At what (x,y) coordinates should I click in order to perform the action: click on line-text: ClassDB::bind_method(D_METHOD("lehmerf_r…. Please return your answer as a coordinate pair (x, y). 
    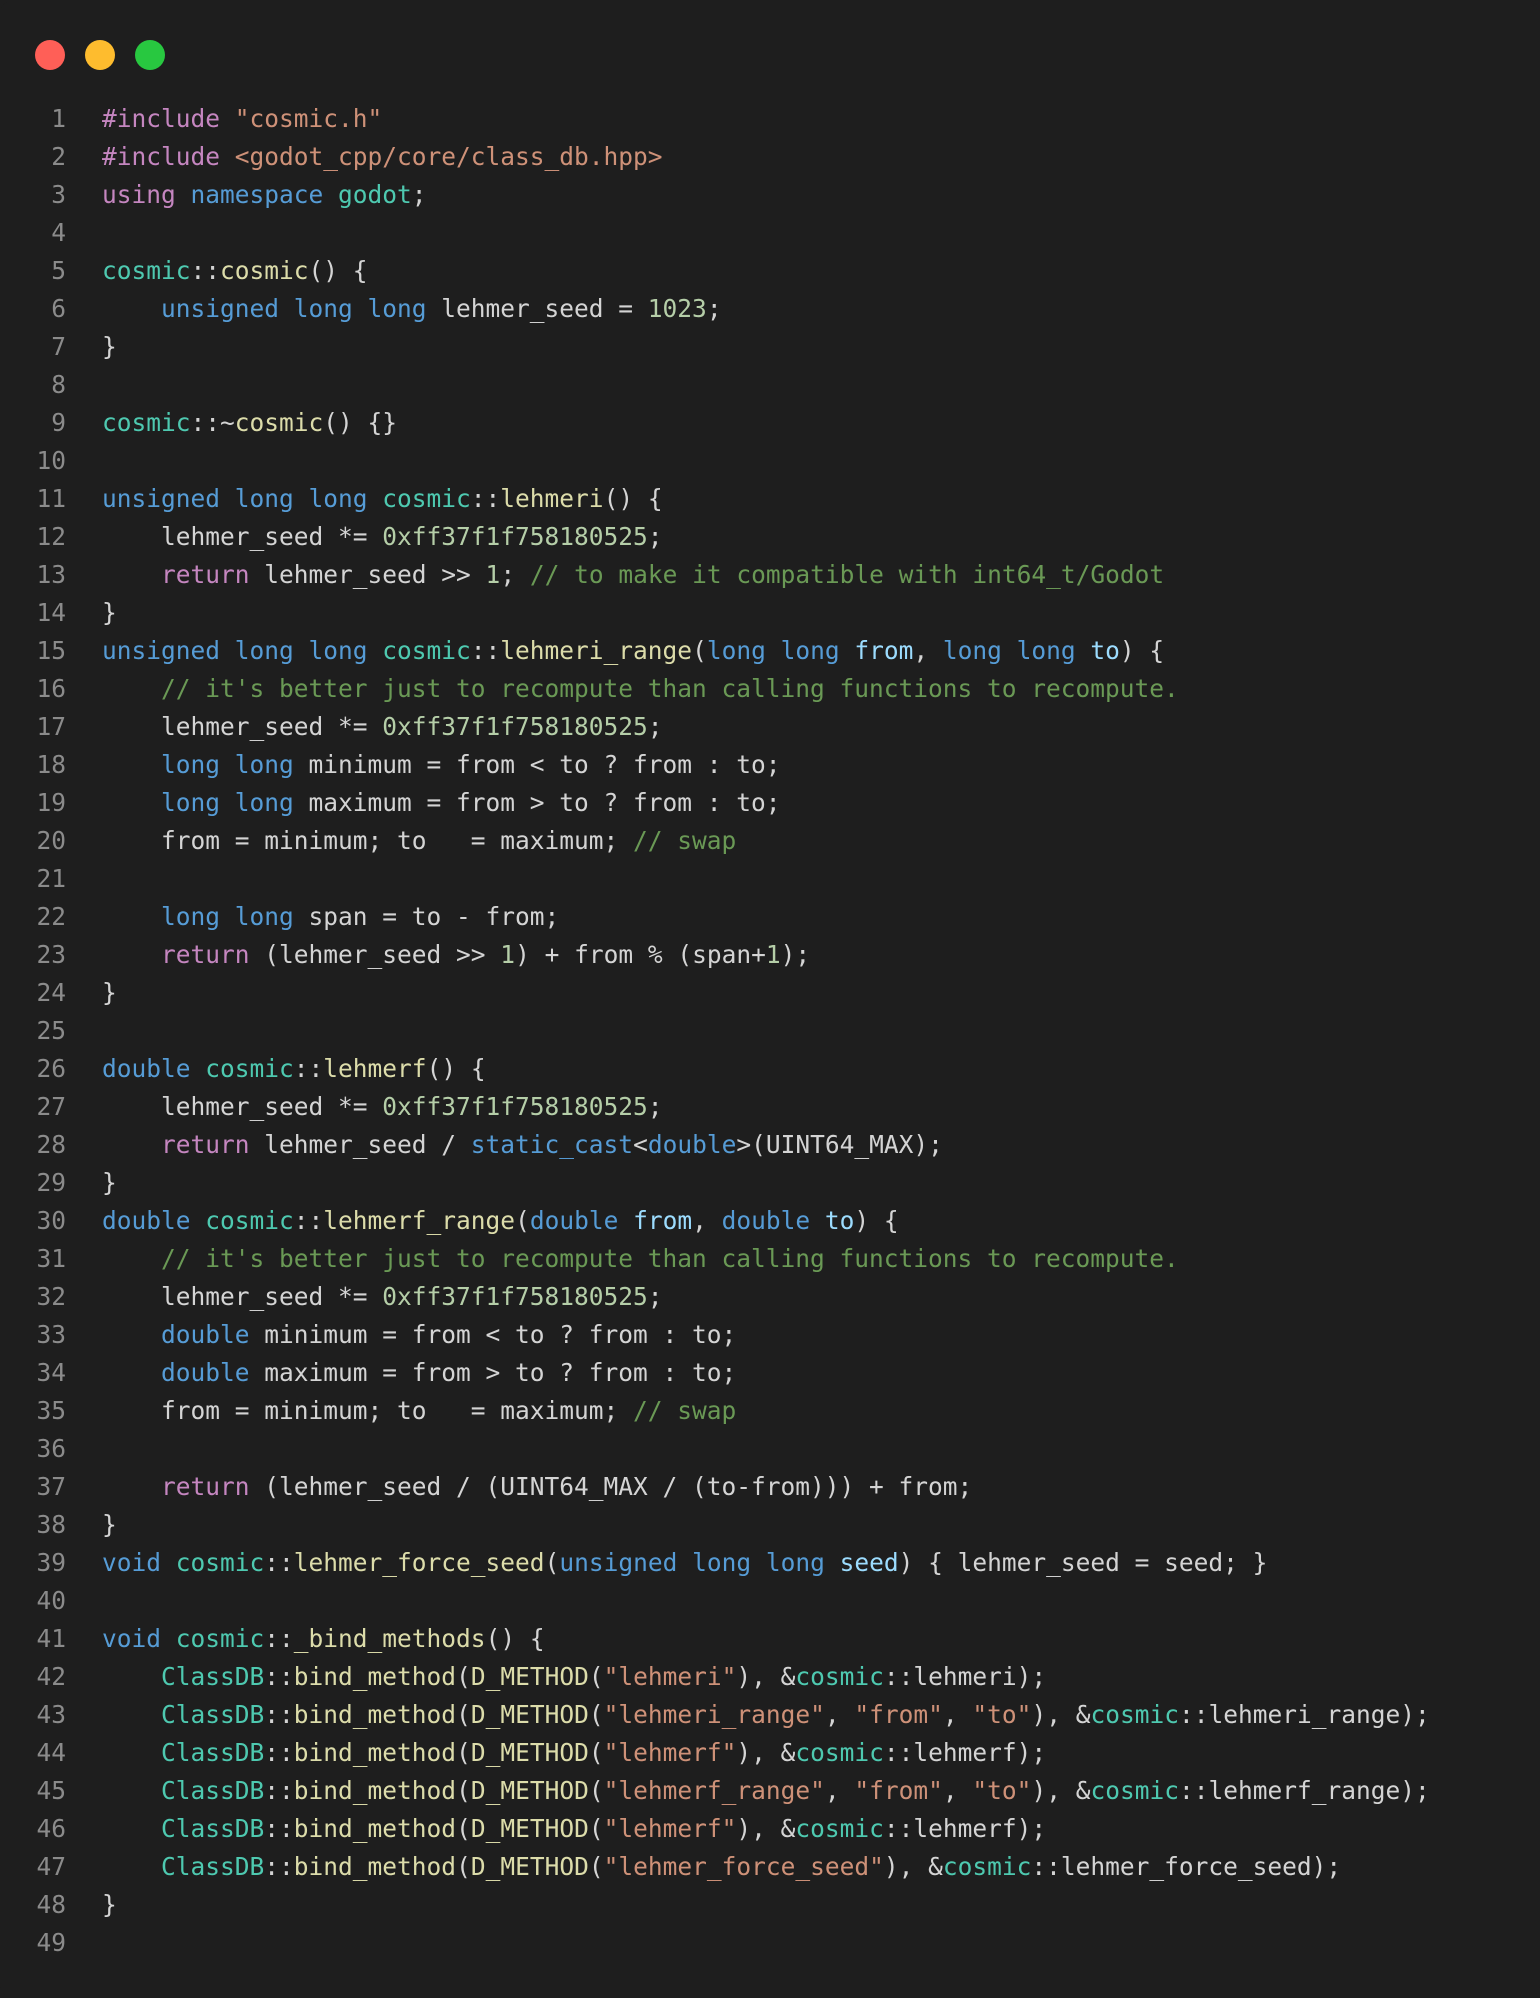
    Looking at the image, I should click on (766, 1791).